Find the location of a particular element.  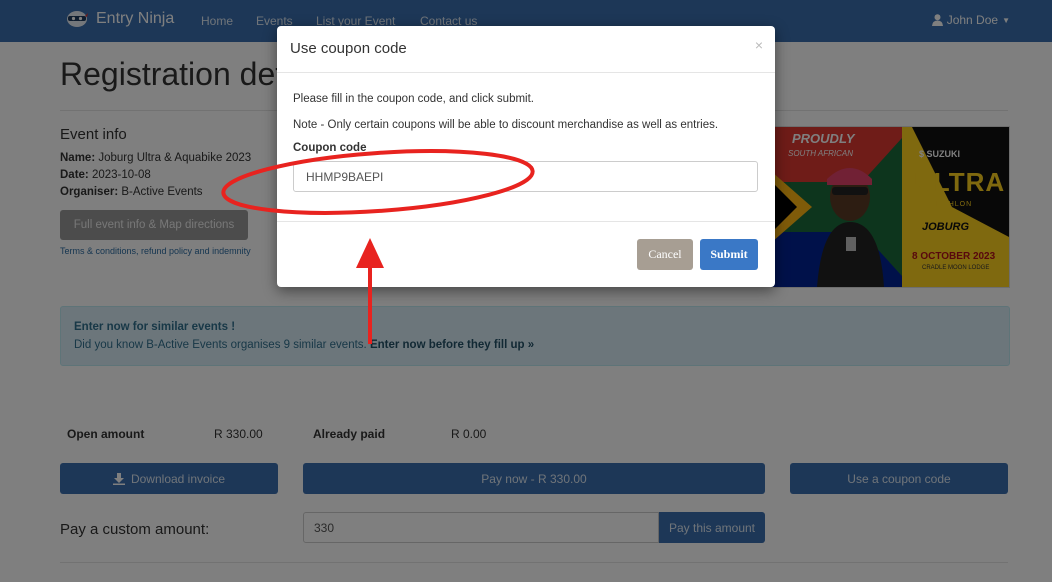

modal-footer-divider is located at coordinates (526, 221).